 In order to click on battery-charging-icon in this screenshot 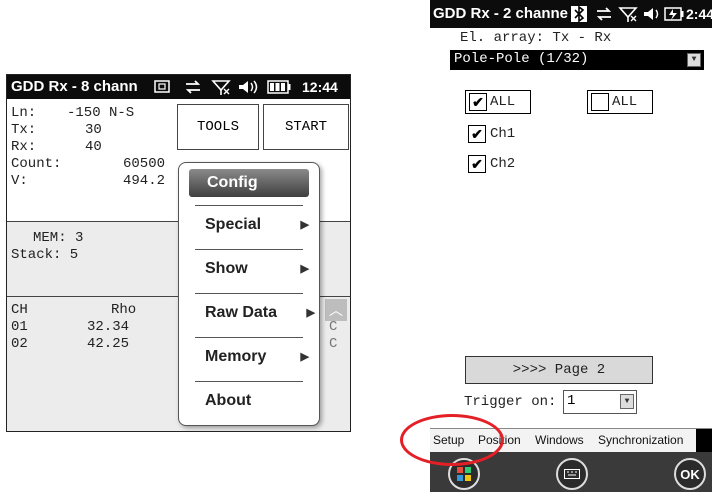, I will do `click(674, 16)`.